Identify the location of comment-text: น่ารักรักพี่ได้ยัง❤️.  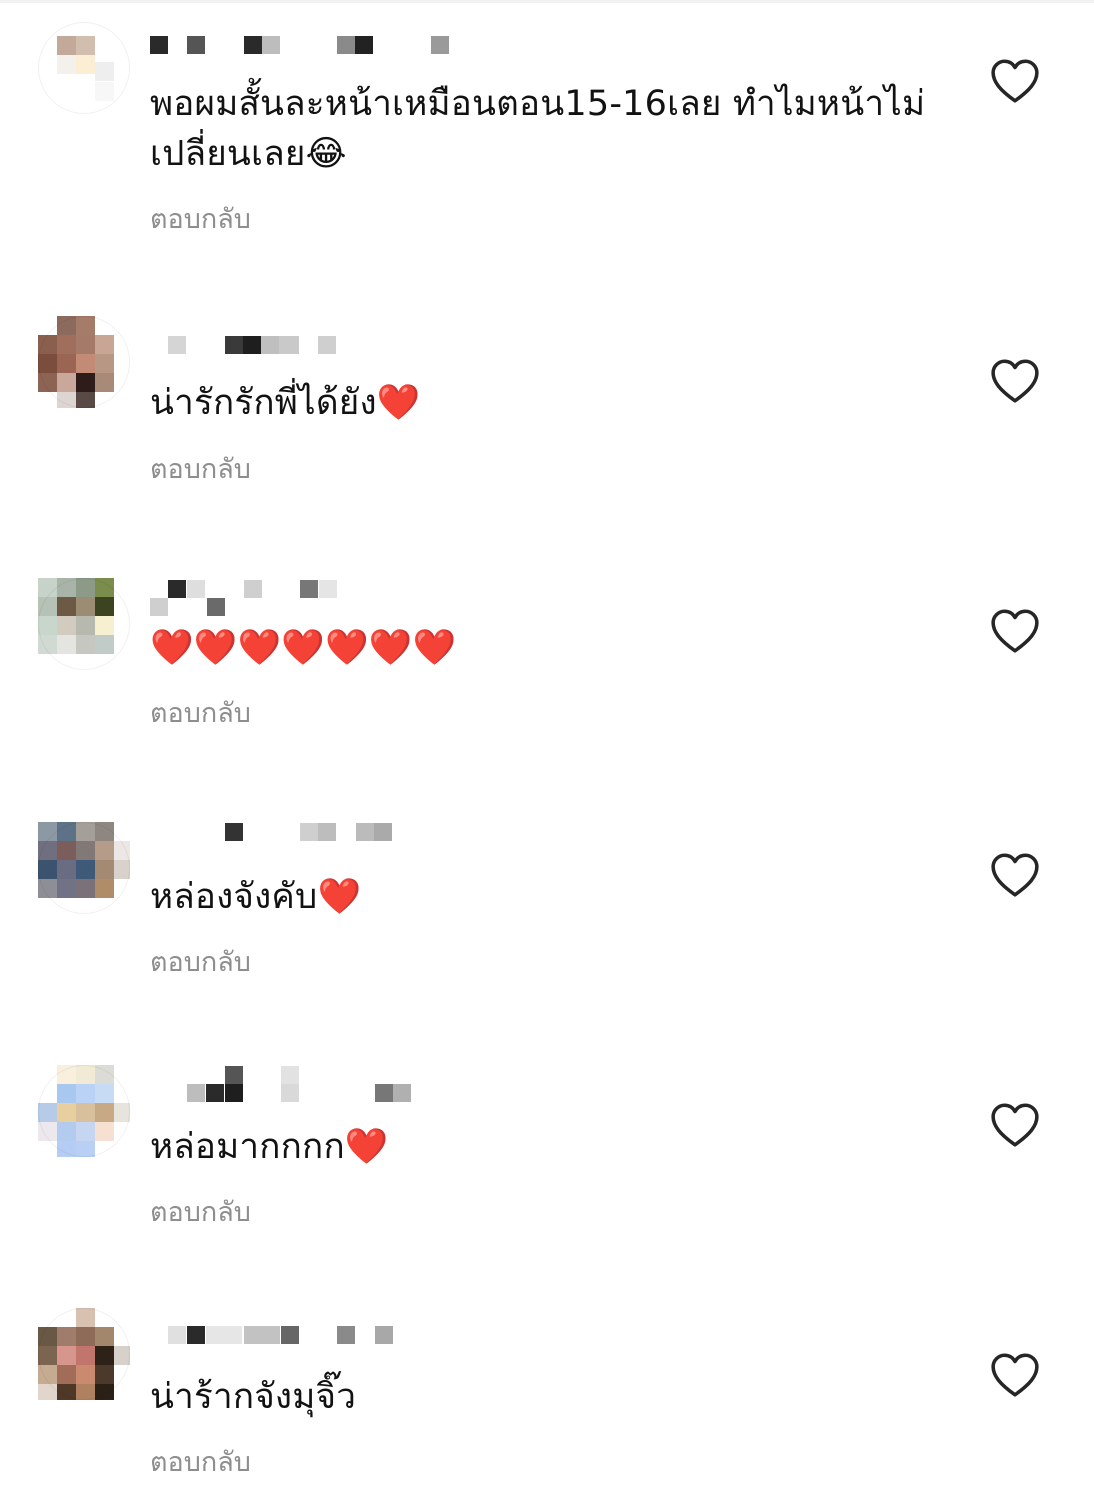
(285, 403).